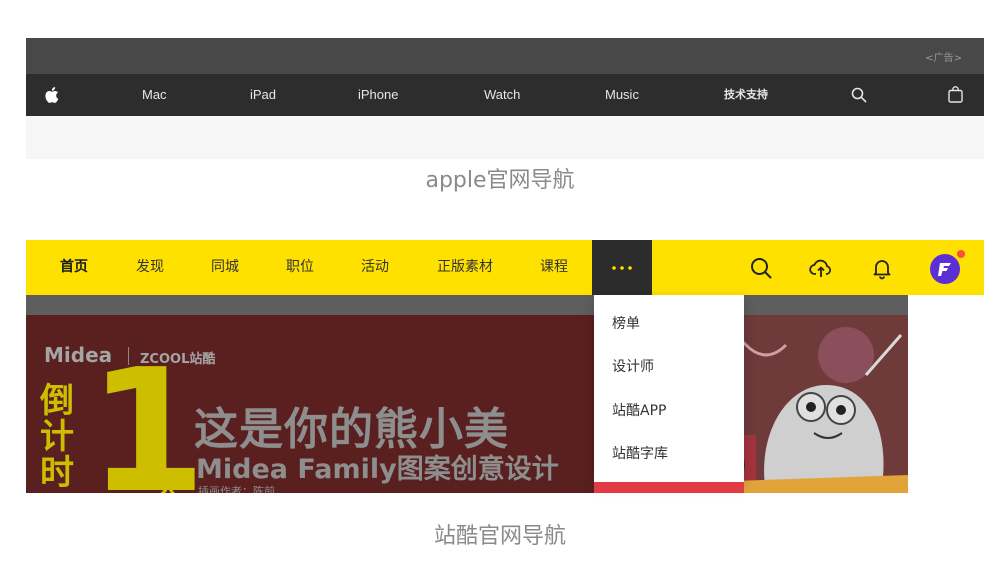 The width and height of the screenshot is (1000, 584). Describe the element at coordinates (465, 267) in the screenshot. I see `nav-item-stock: 正版素材` at that location.